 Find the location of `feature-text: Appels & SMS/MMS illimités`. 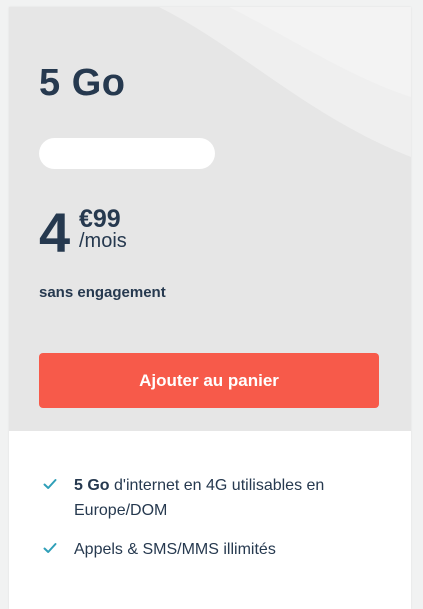

feature-text: Appels & SMS/MMS illimités is located at coordinates (175, 549).